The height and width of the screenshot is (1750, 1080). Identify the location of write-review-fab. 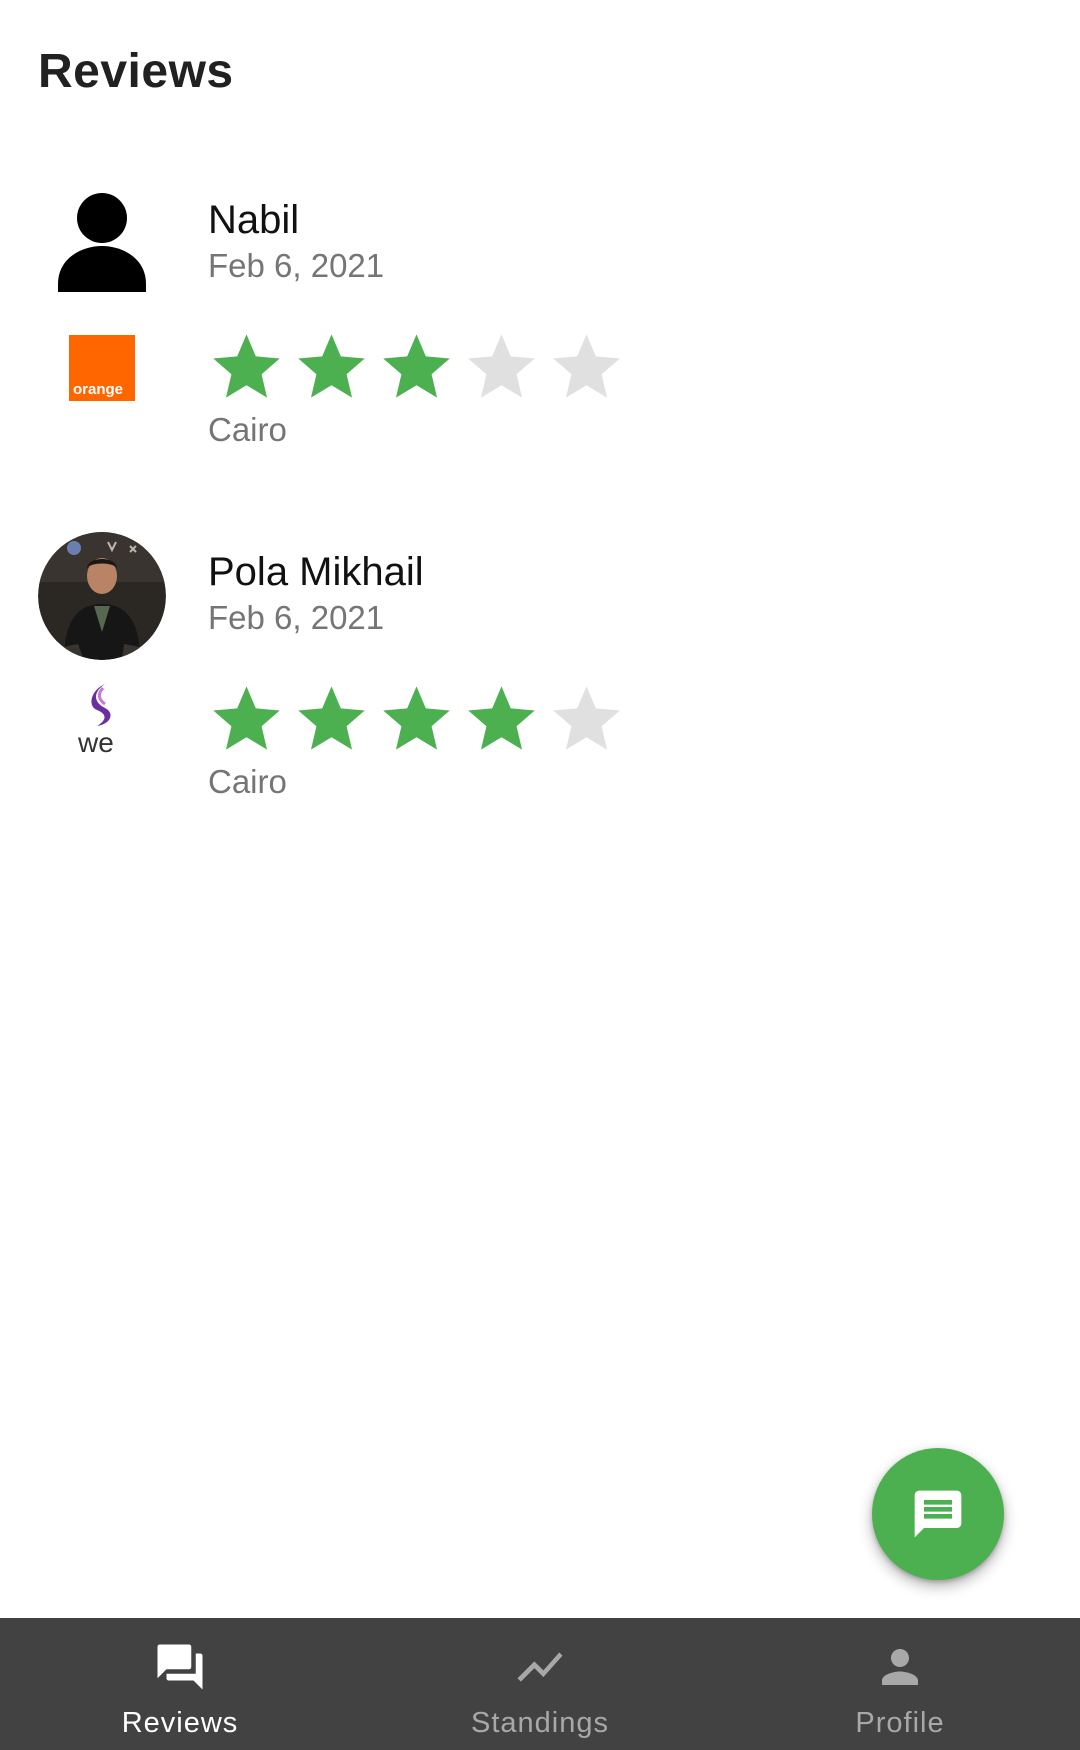
(938, 1514).